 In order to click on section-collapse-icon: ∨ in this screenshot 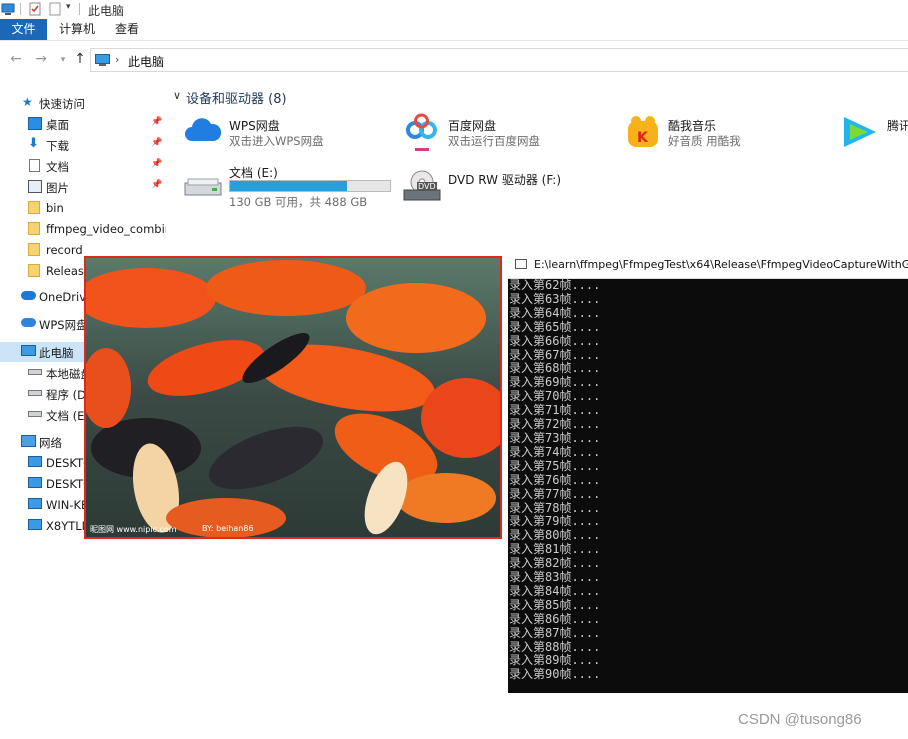, I will do `click(177, 95)`.